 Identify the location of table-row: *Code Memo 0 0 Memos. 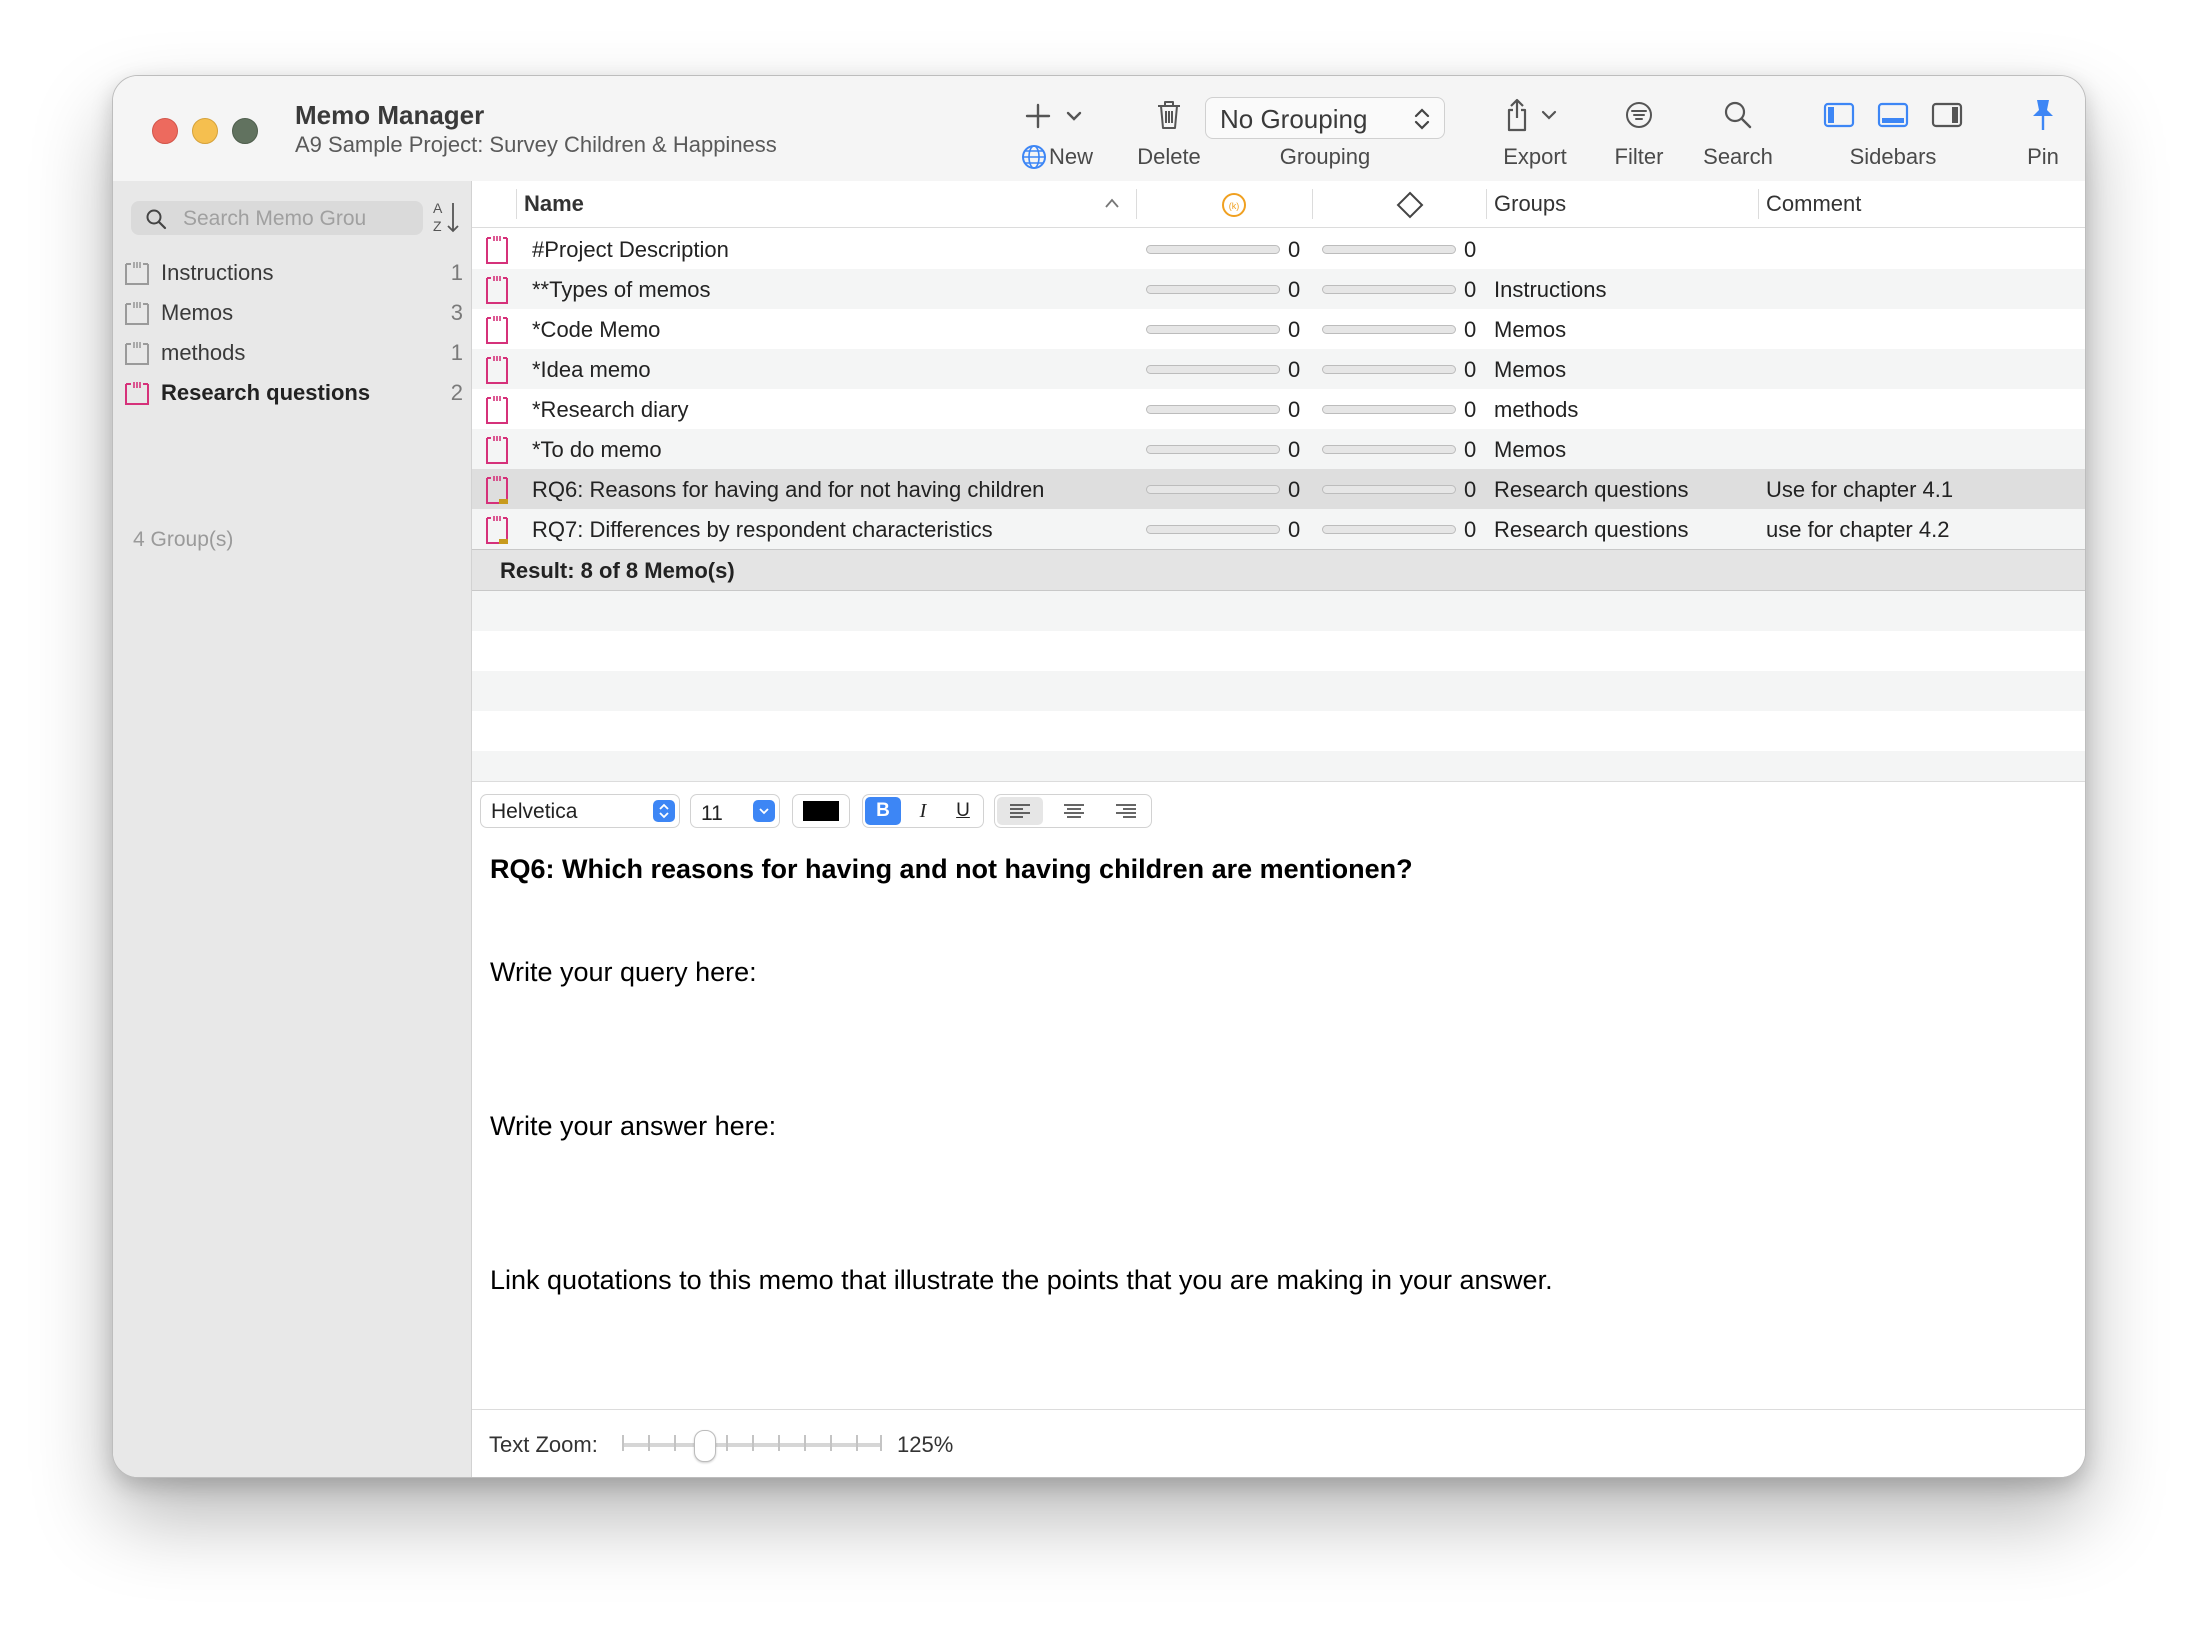
(1278, 329).